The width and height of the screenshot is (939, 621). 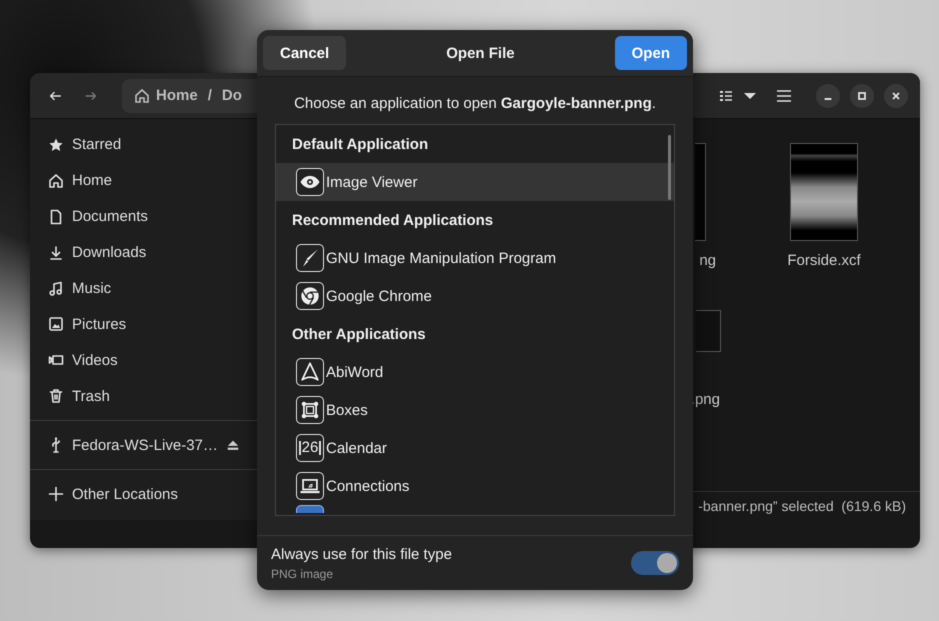 What do you see at coordinates (310, 448) in the screenshot?
I see `calendar-icon: 26` at bounding box center [310, 448].